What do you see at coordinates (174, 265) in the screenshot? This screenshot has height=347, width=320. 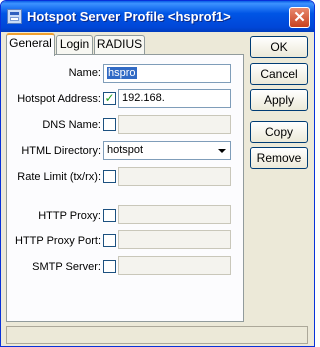 I see `smtp-server-field` at bounding box center [174, 265].